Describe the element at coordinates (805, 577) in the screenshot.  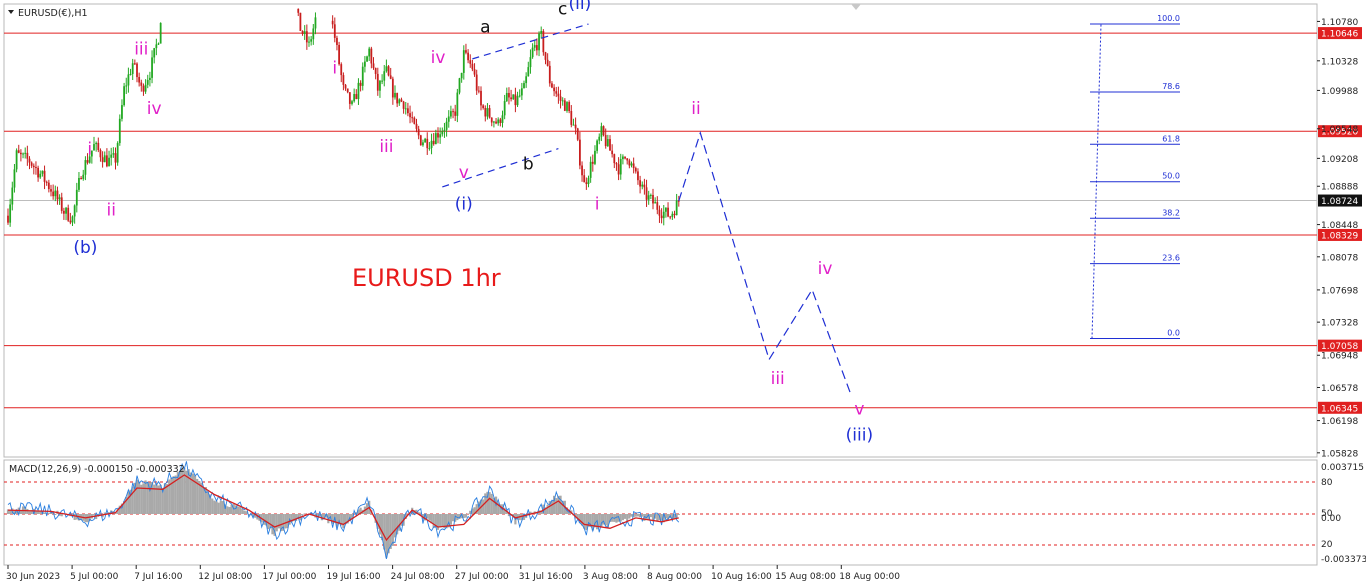
I see `time-axis-label: 15 Aug 08:00` at that location.